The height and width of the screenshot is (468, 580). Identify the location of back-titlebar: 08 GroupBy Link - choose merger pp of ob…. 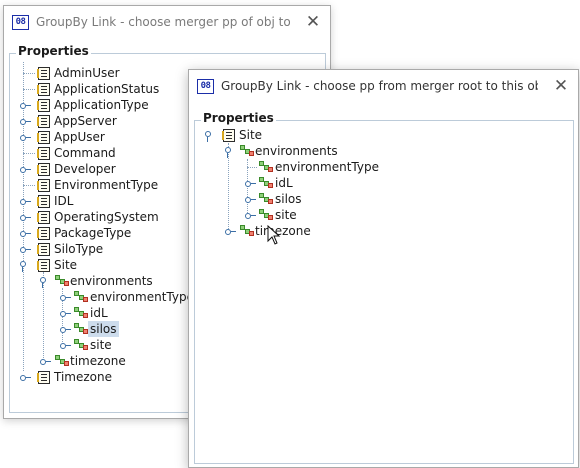
(167, 22).